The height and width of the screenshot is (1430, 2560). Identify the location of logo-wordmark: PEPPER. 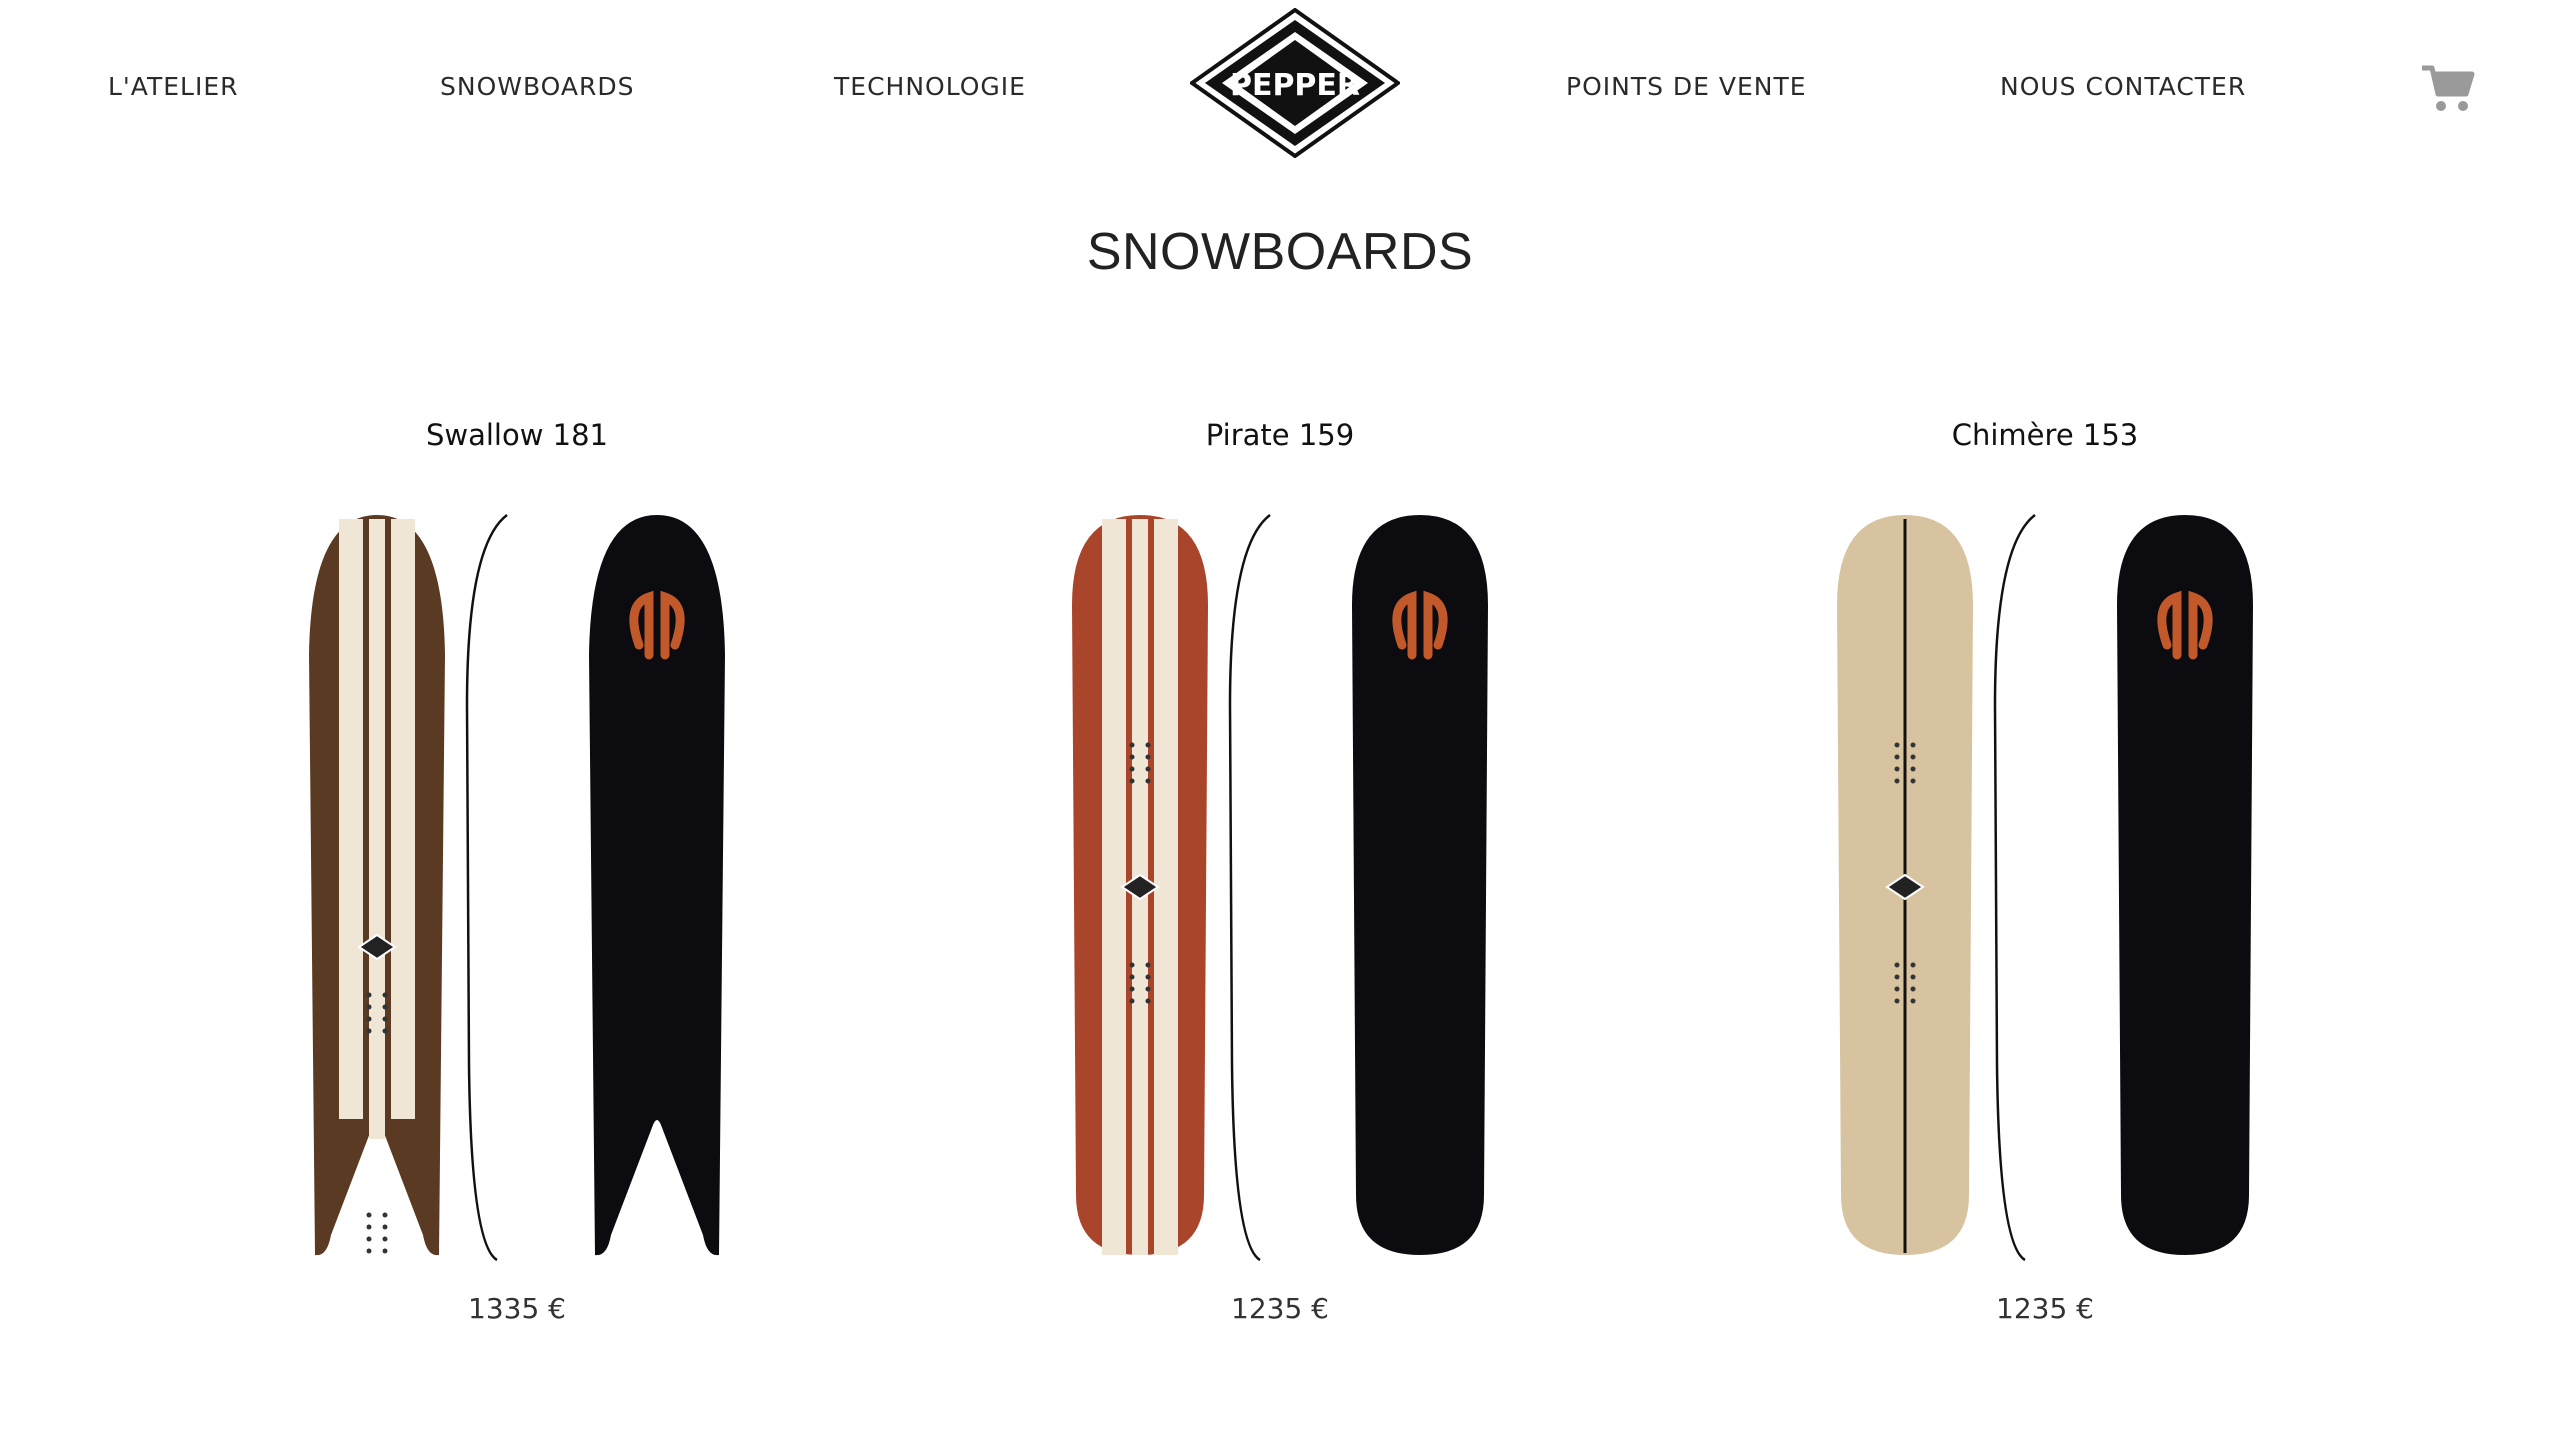
(1295, 85).